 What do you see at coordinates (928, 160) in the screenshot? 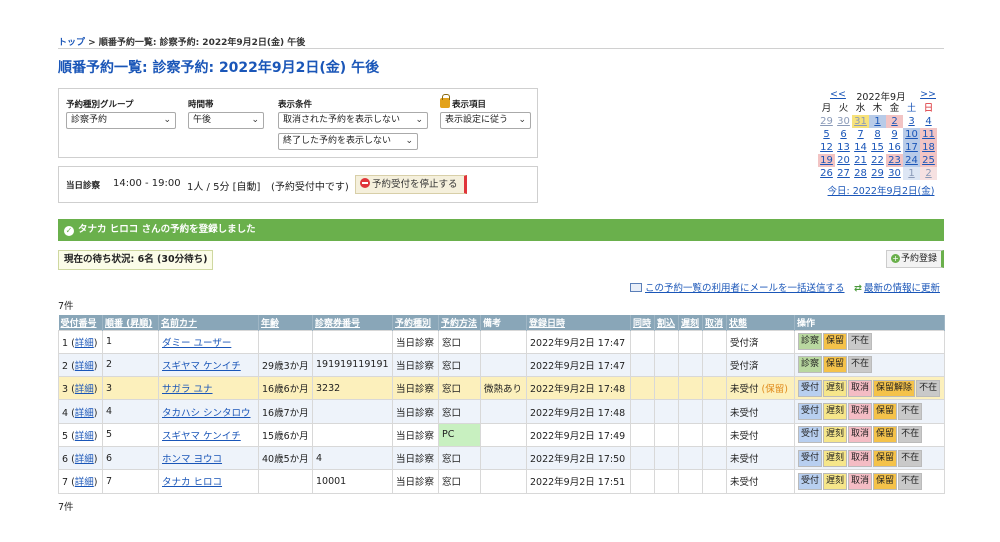
I see `calendar-day: 25` at bounding box center [928, 160].